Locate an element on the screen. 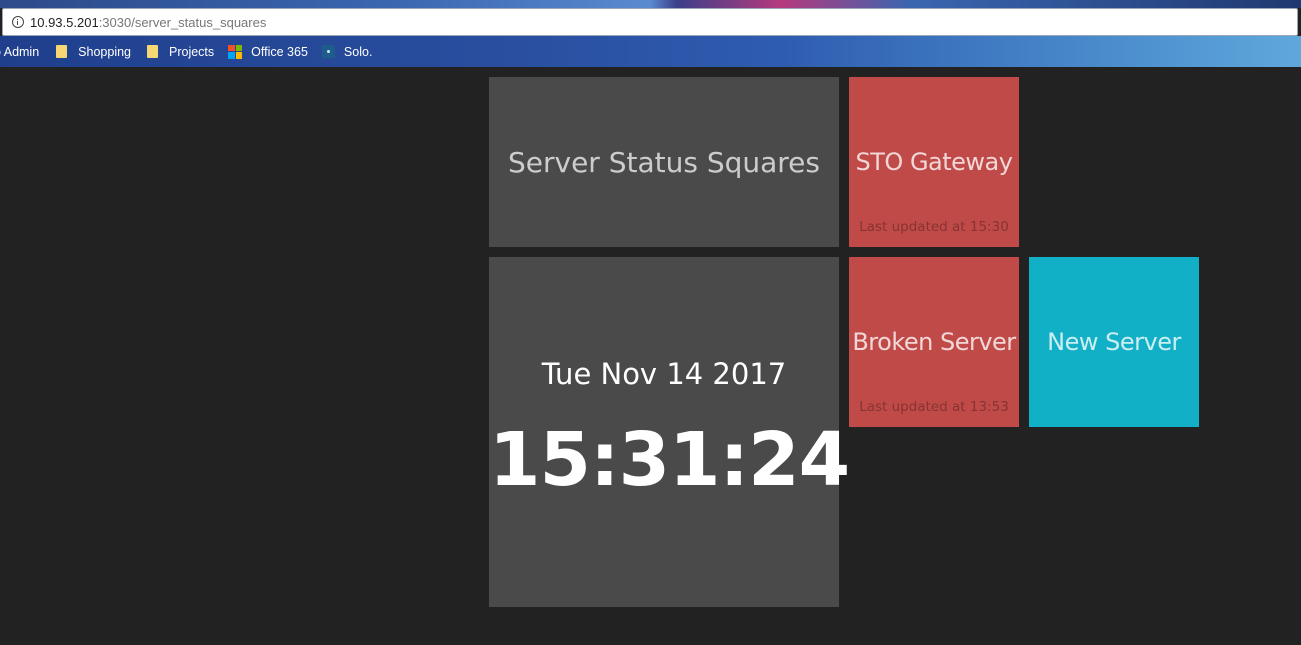  server-name: New Server is located at coordinates (1114, 342).